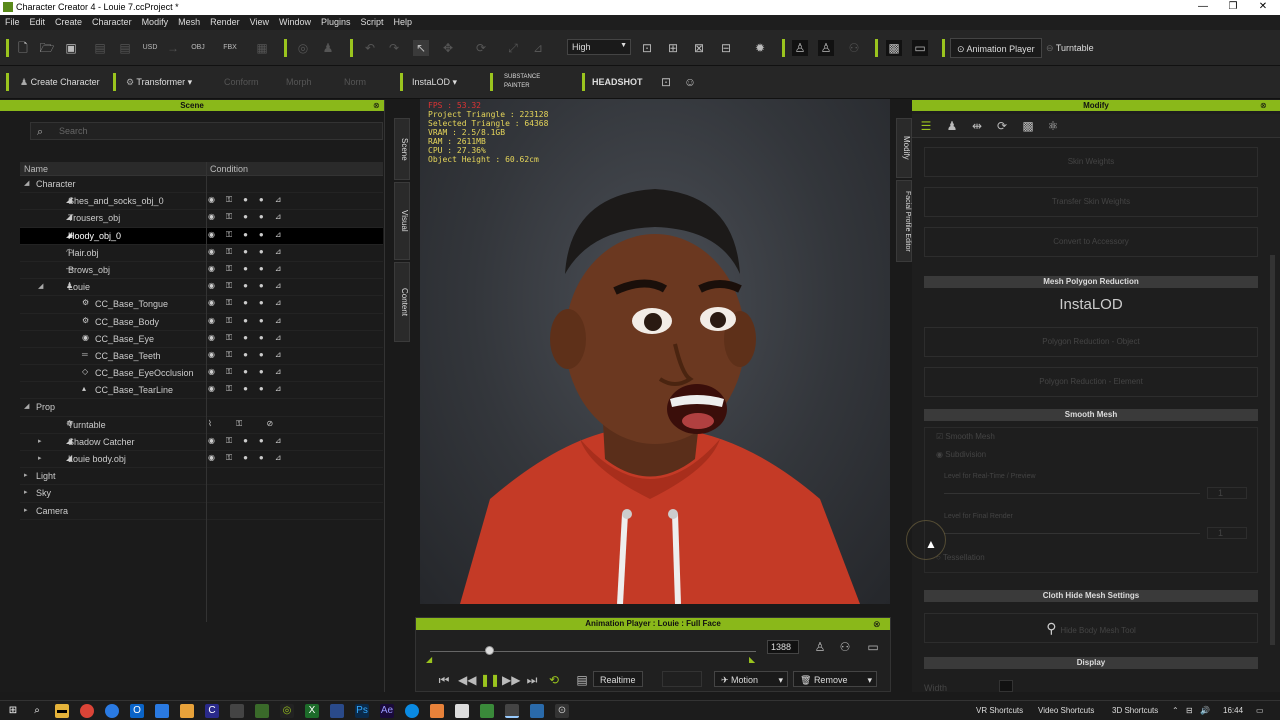 The width and height of the screenshot is (1280, 720). What do you see at coordinates (173, 48) in the screenshot?
I see `arrow-icon: →` at bounding box center [173, 48].